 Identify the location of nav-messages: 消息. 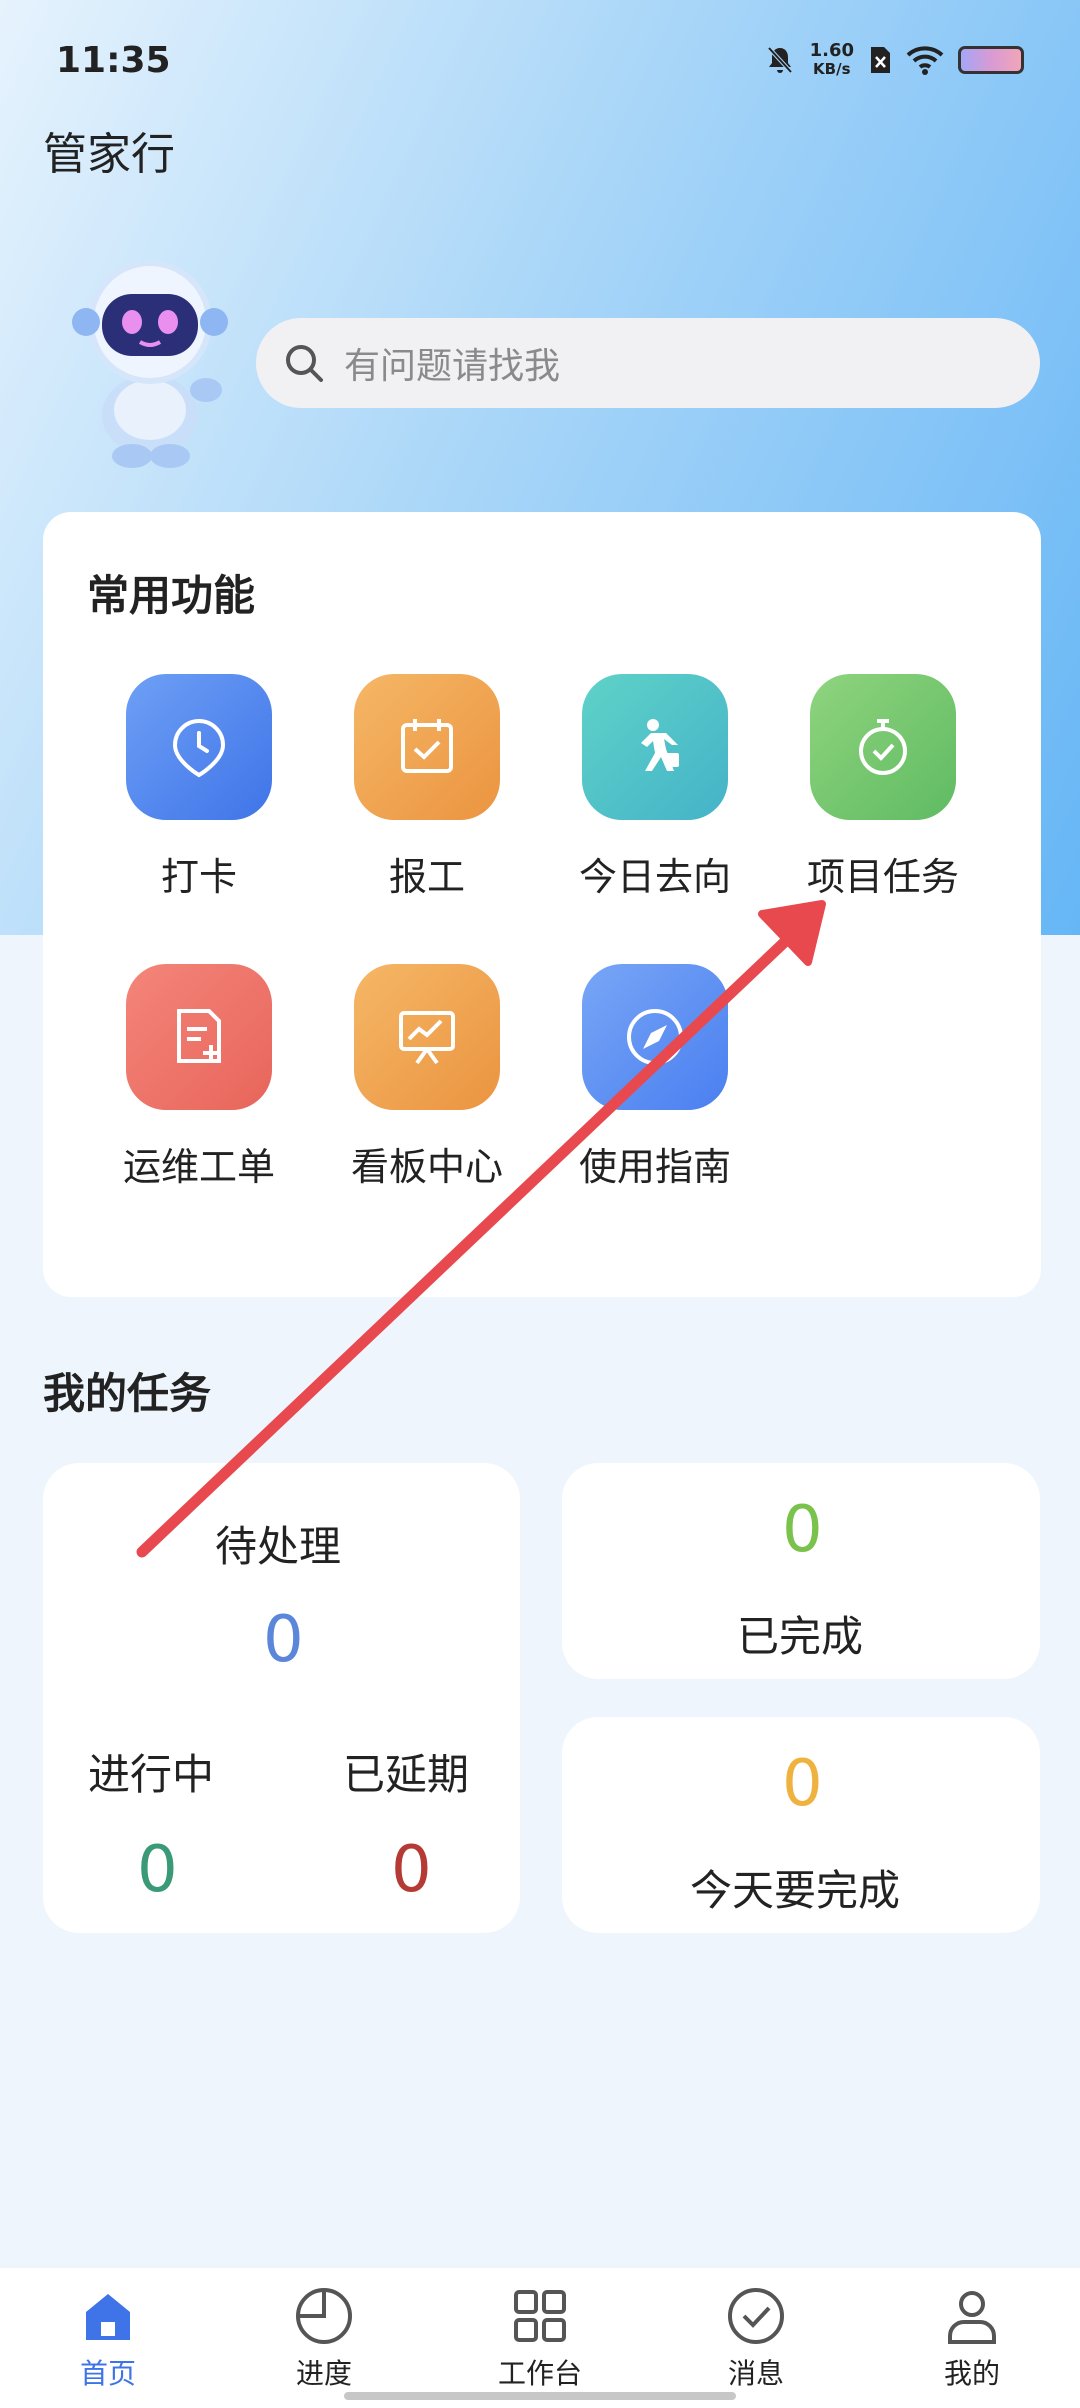
(756, 2339).